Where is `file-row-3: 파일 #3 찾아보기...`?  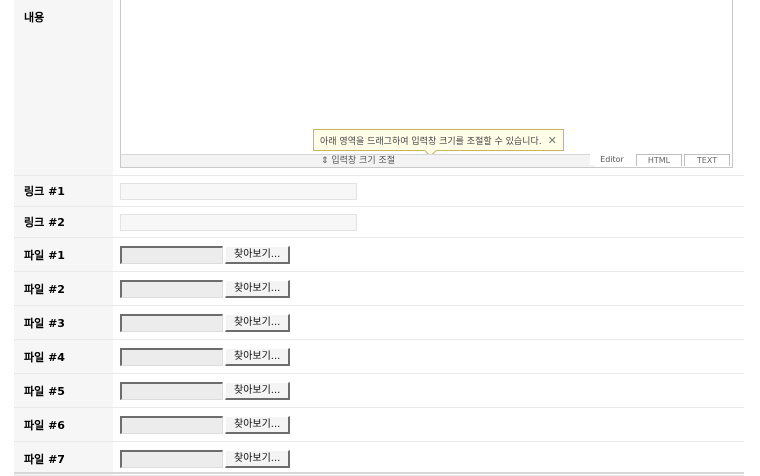 file-row-3: 파일 #3 찾아보기... is located at coordinates (379, 323).